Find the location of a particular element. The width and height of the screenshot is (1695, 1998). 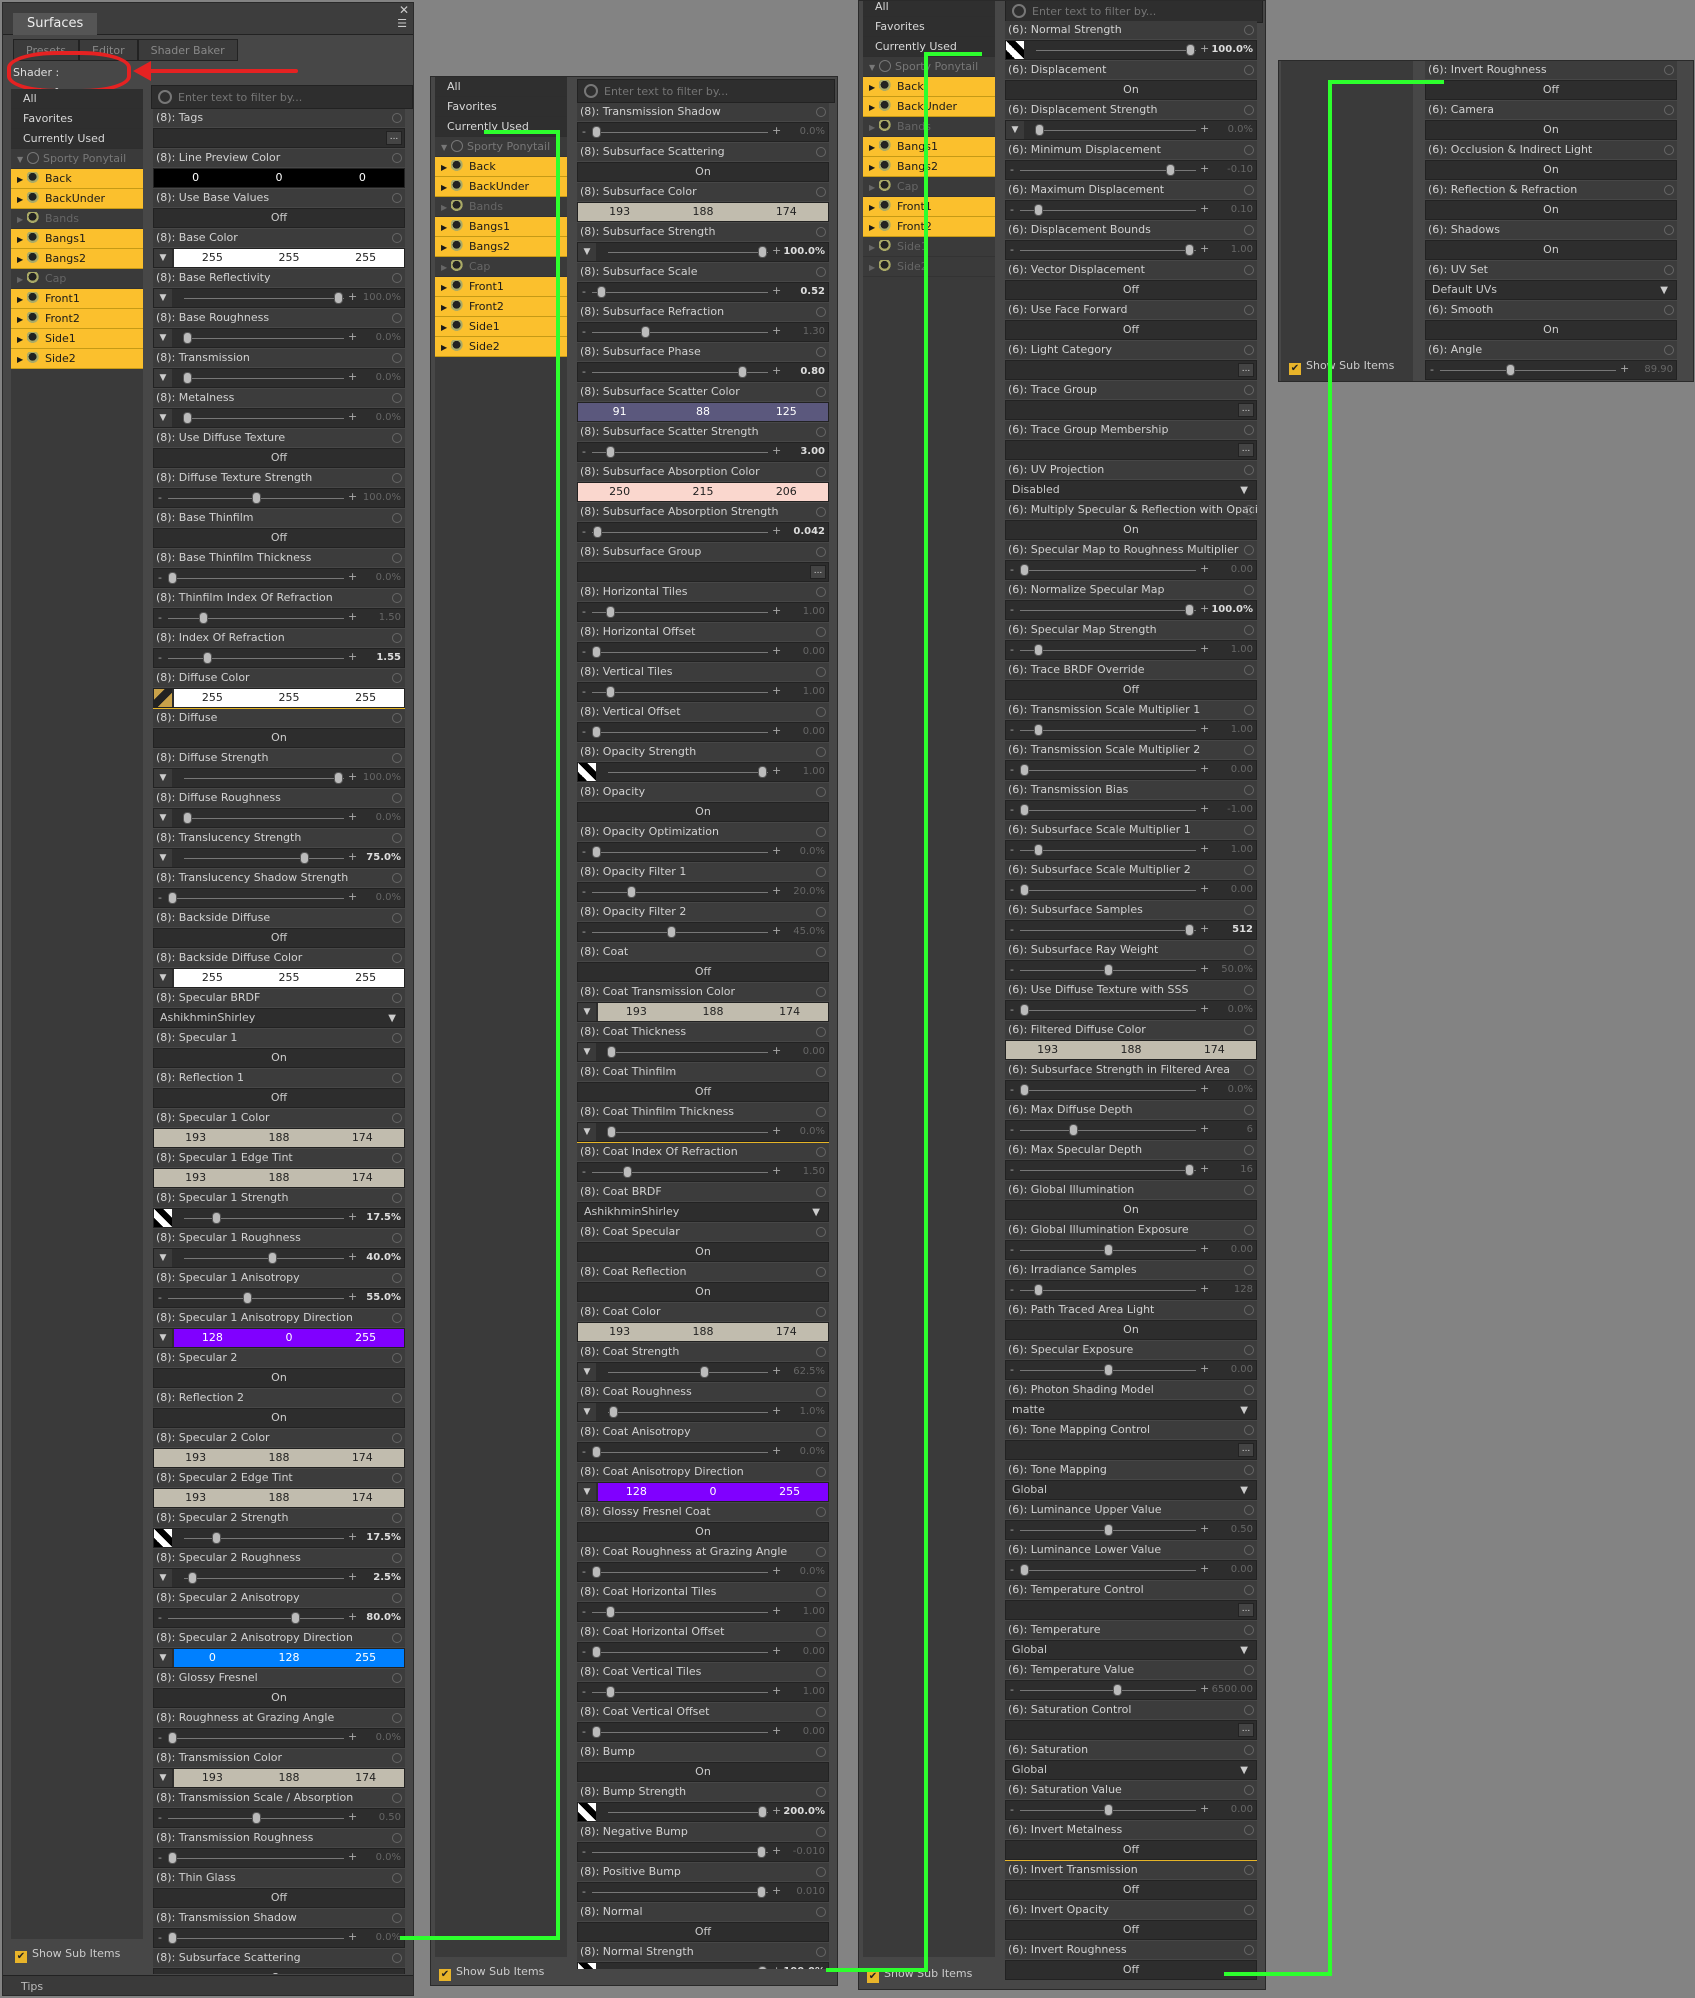

slider-value: 1.50 is located at coordinates (390, 617).